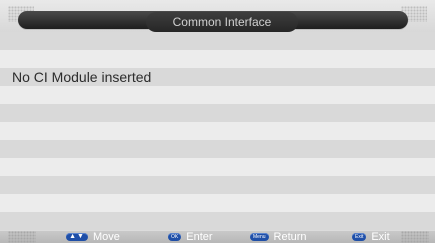 This screenshot has height=243, width=435. What do you see at coordinates (175, 237) in the screenshot?
I see `ok-key-icon: OK` at bounding box center [175, 237].